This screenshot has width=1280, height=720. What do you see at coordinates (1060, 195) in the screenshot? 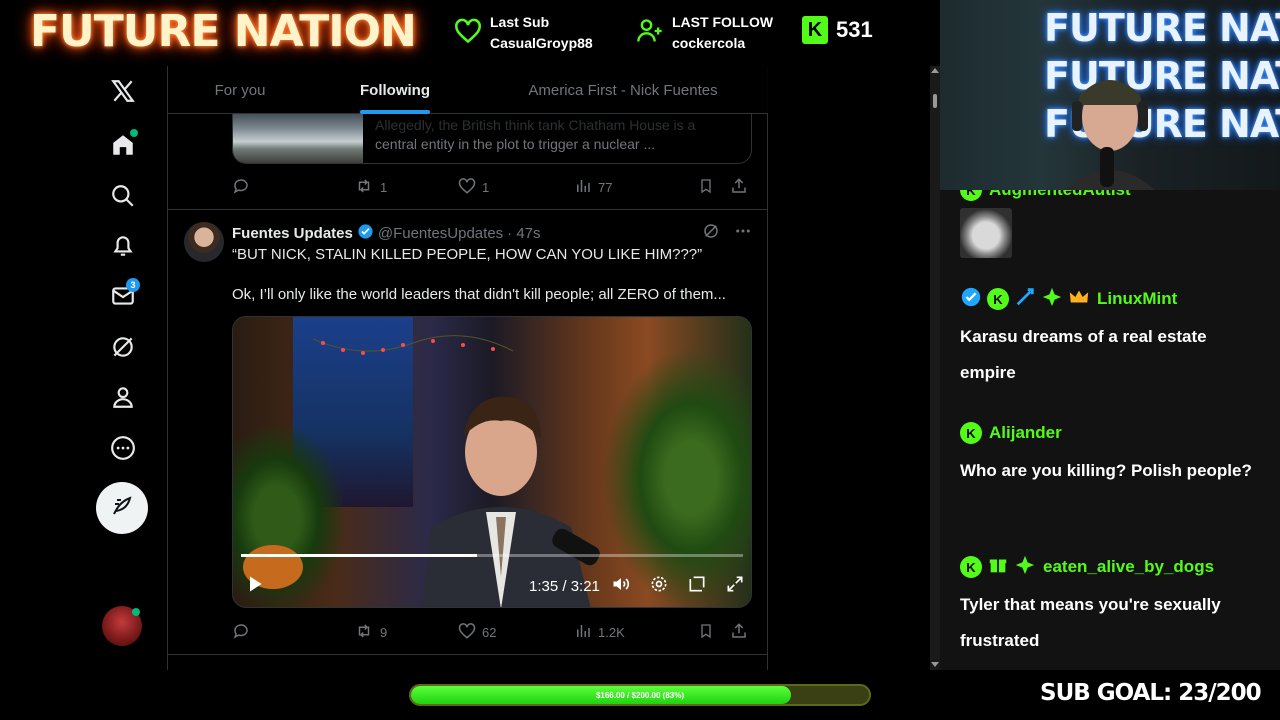
I see `chat-username: AugmentedAutist` at bounding box center [1060, 195].